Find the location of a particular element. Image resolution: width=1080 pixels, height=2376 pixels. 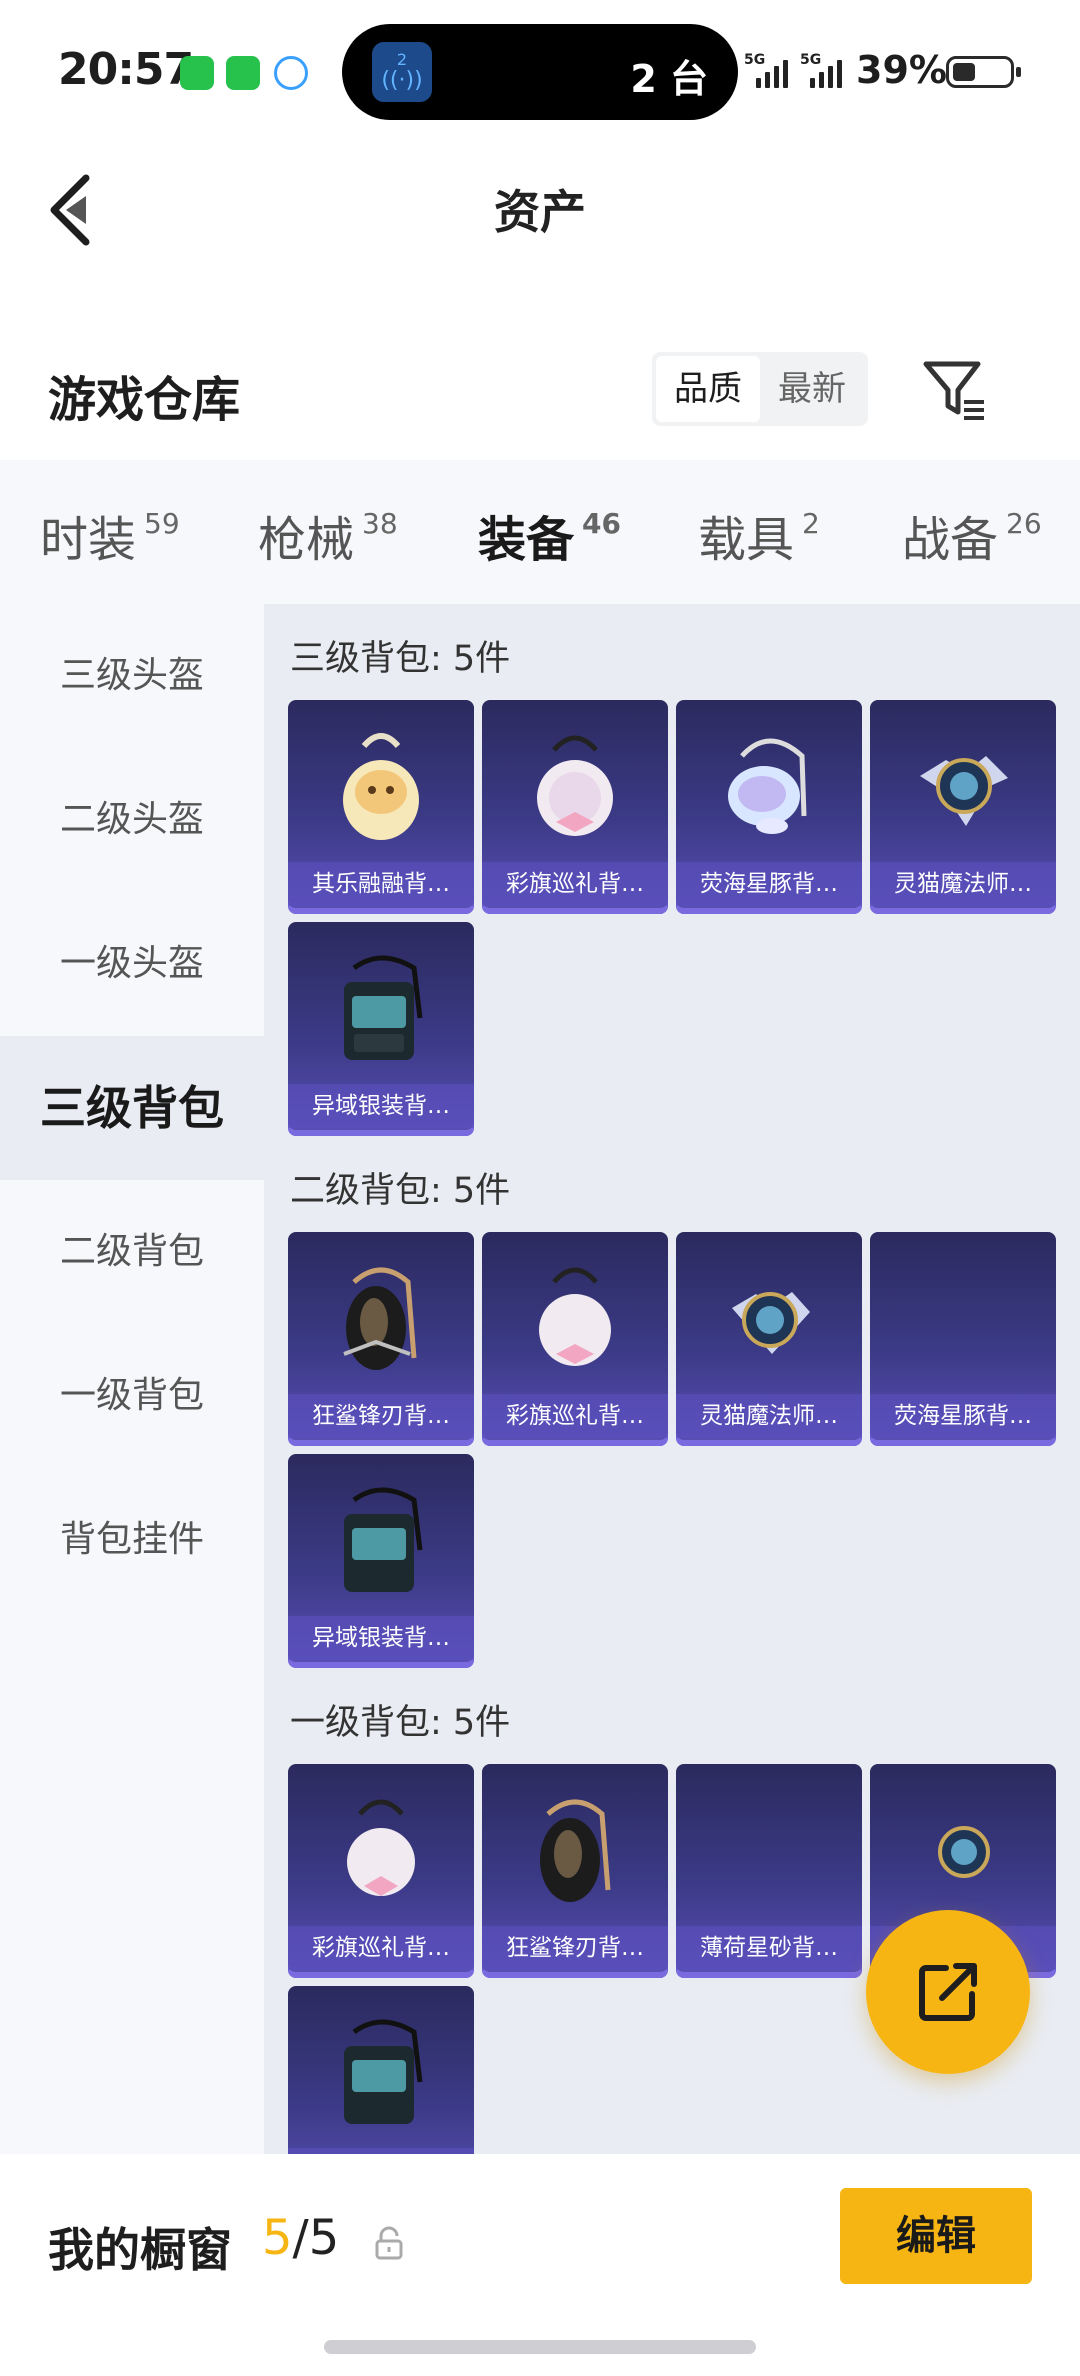

sidebar-item-helmet-1: 一级头盔 is located at coordinates (132, 964).